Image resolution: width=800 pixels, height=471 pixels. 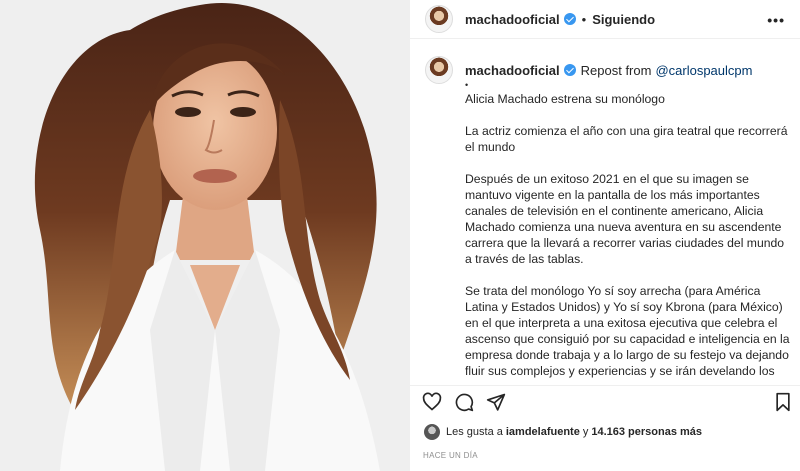 I want to click on post-header: machadooficial • Siguiendo •••, so click(x=605, y=19).